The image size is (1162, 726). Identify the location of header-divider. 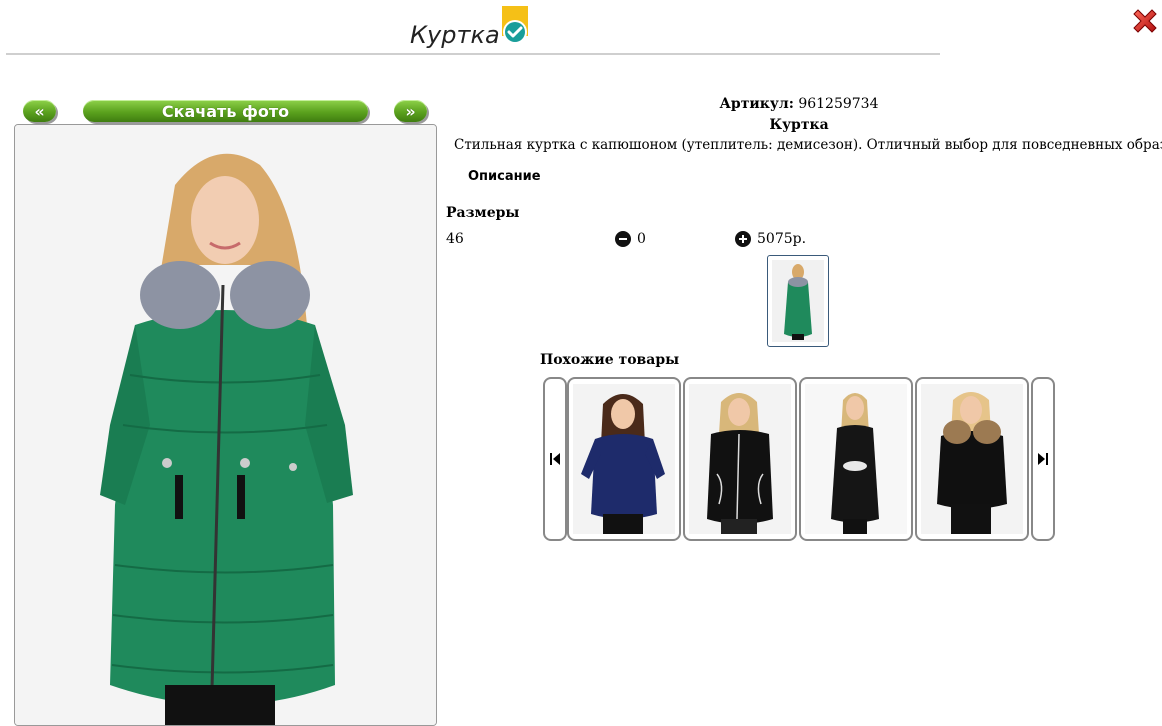
(473, 54).